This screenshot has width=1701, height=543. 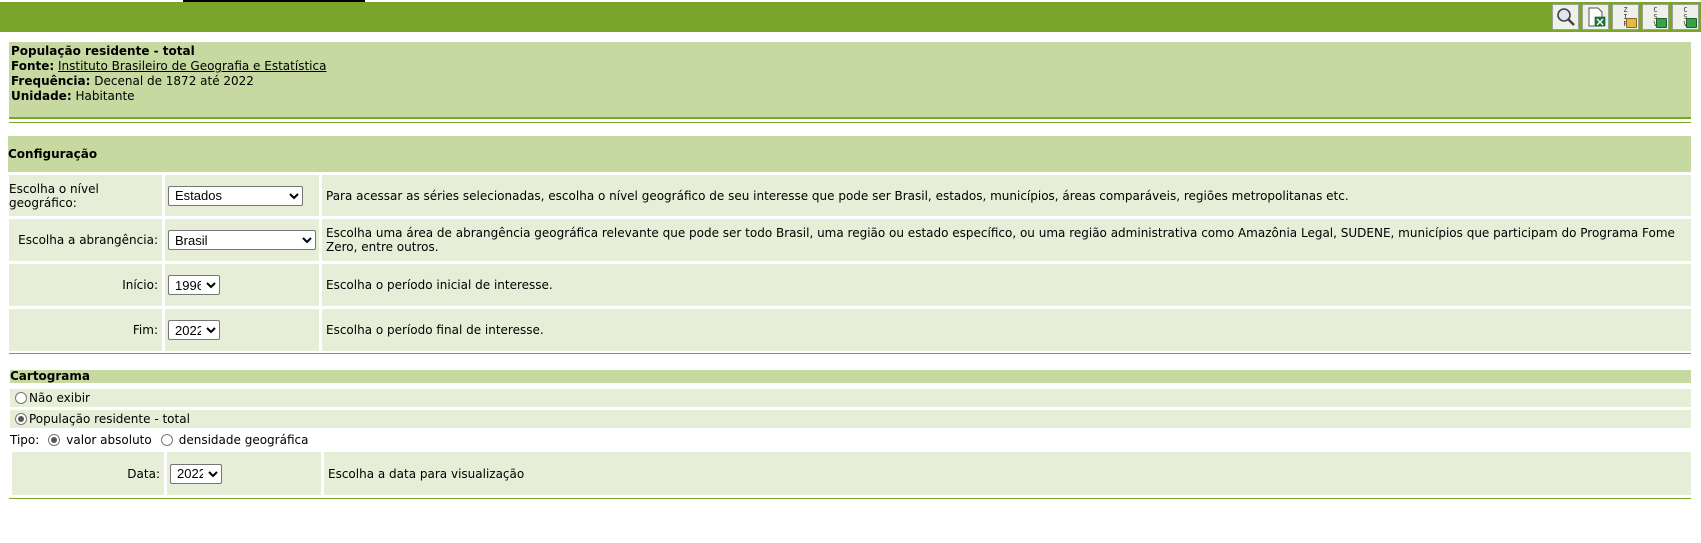 I want to click on densidade-label: densidade geográfica, so click(x=243, y=440).